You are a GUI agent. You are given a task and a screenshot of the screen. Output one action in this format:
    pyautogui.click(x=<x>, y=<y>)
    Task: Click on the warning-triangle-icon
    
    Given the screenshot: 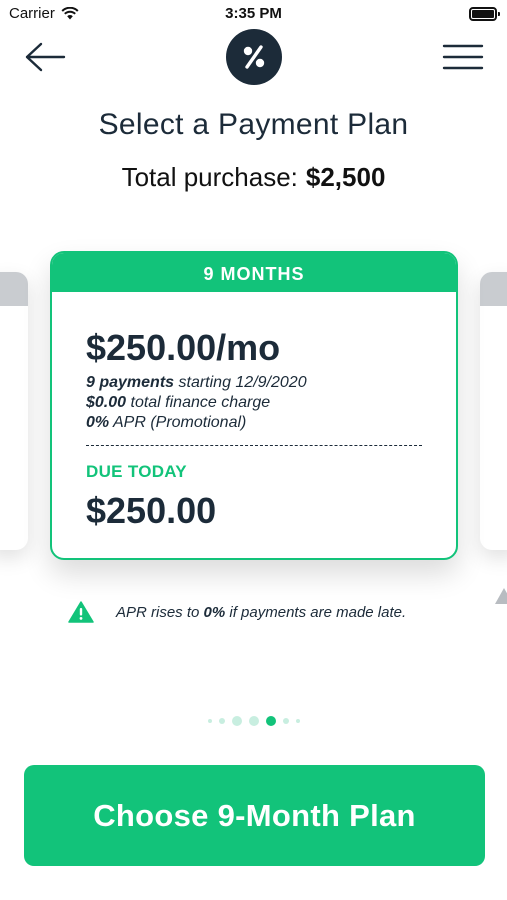 What is the action you would take?
    pyautogui.click(x=81, y=612)
    